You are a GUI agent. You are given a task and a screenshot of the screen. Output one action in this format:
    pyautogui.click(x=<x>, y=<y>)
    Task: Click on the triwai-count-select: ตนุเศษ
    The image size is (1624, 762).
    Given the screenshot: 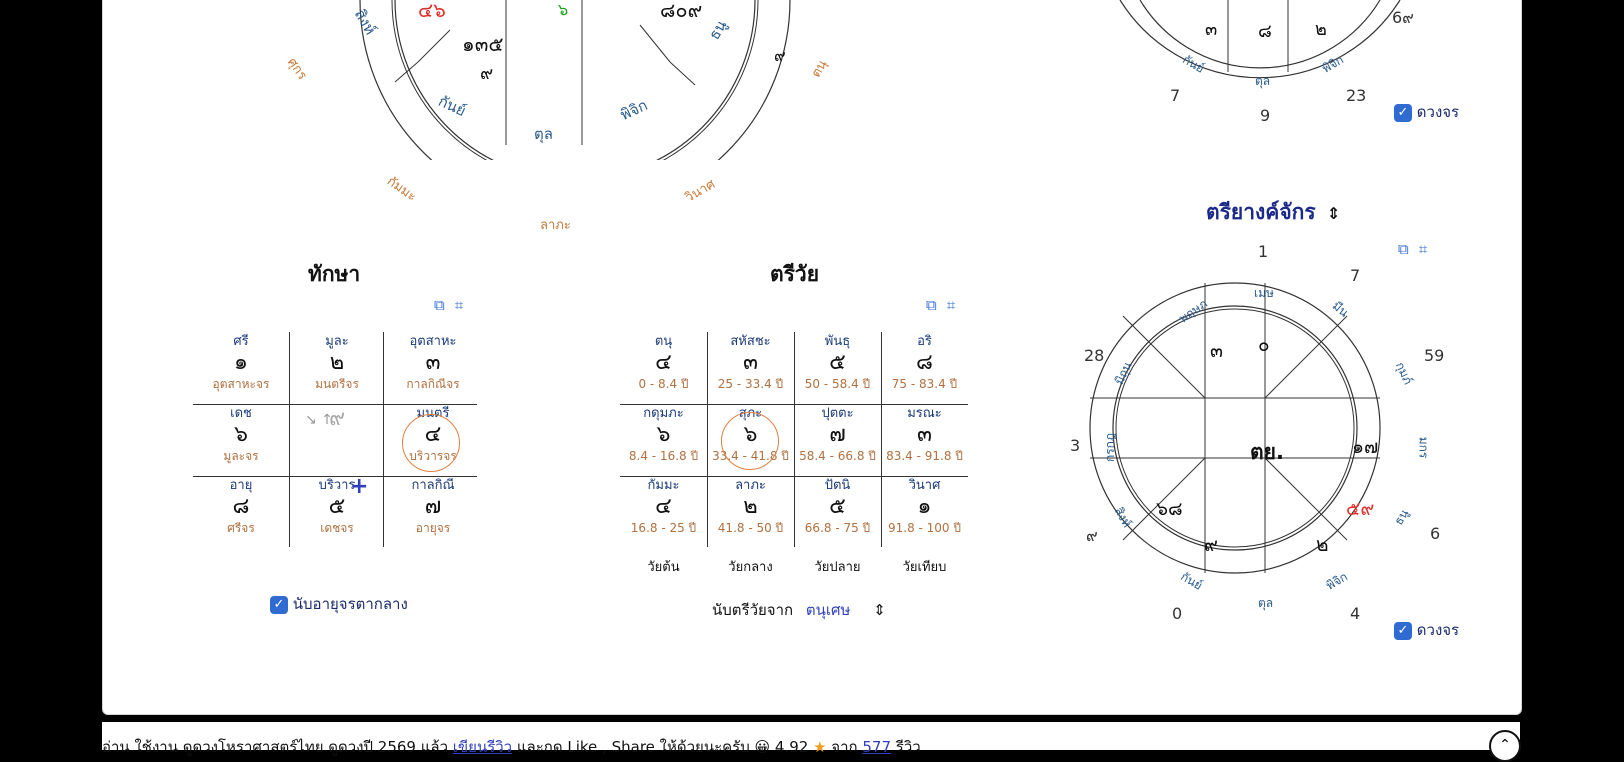 What is the action you would take?
    pyautogui.click(x=828, y=610)
    